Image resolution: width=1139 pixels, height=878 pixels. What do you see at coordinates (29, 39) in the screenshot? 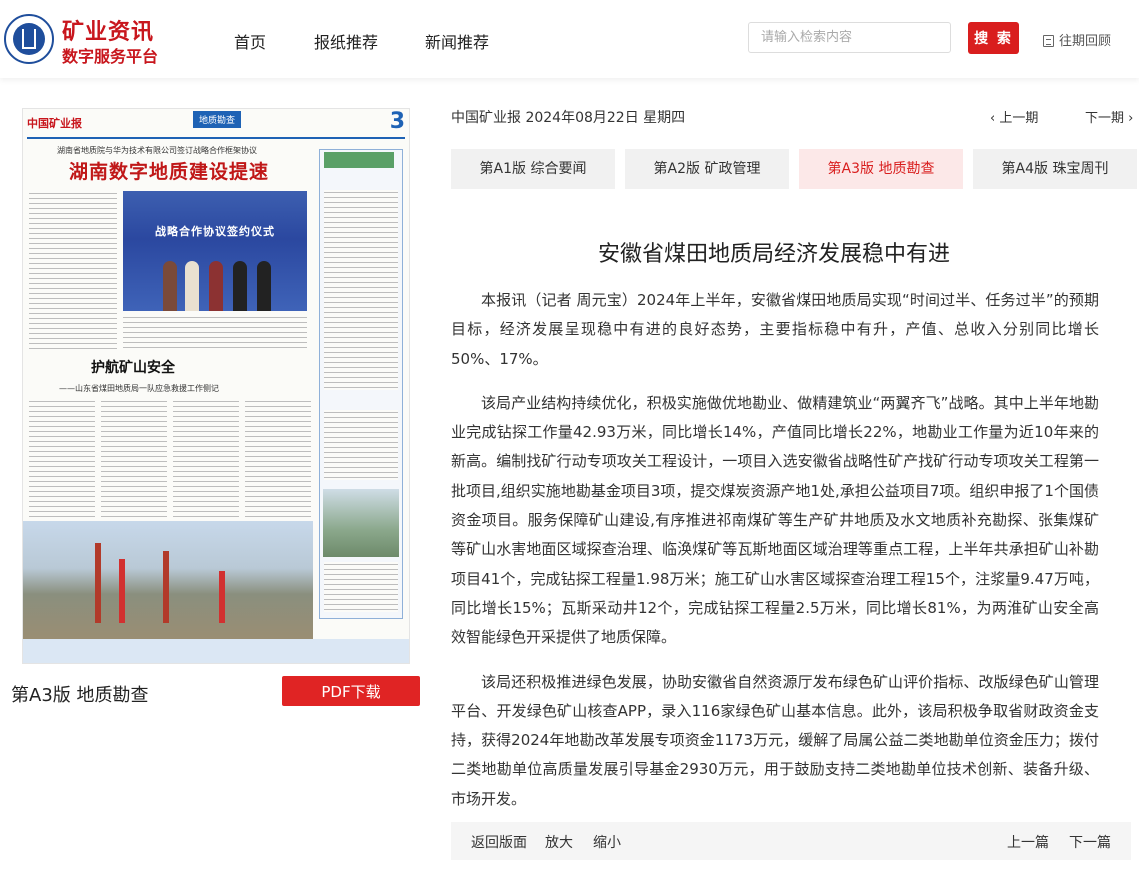
I see `logo-icon` at bounding box center [29, 39].